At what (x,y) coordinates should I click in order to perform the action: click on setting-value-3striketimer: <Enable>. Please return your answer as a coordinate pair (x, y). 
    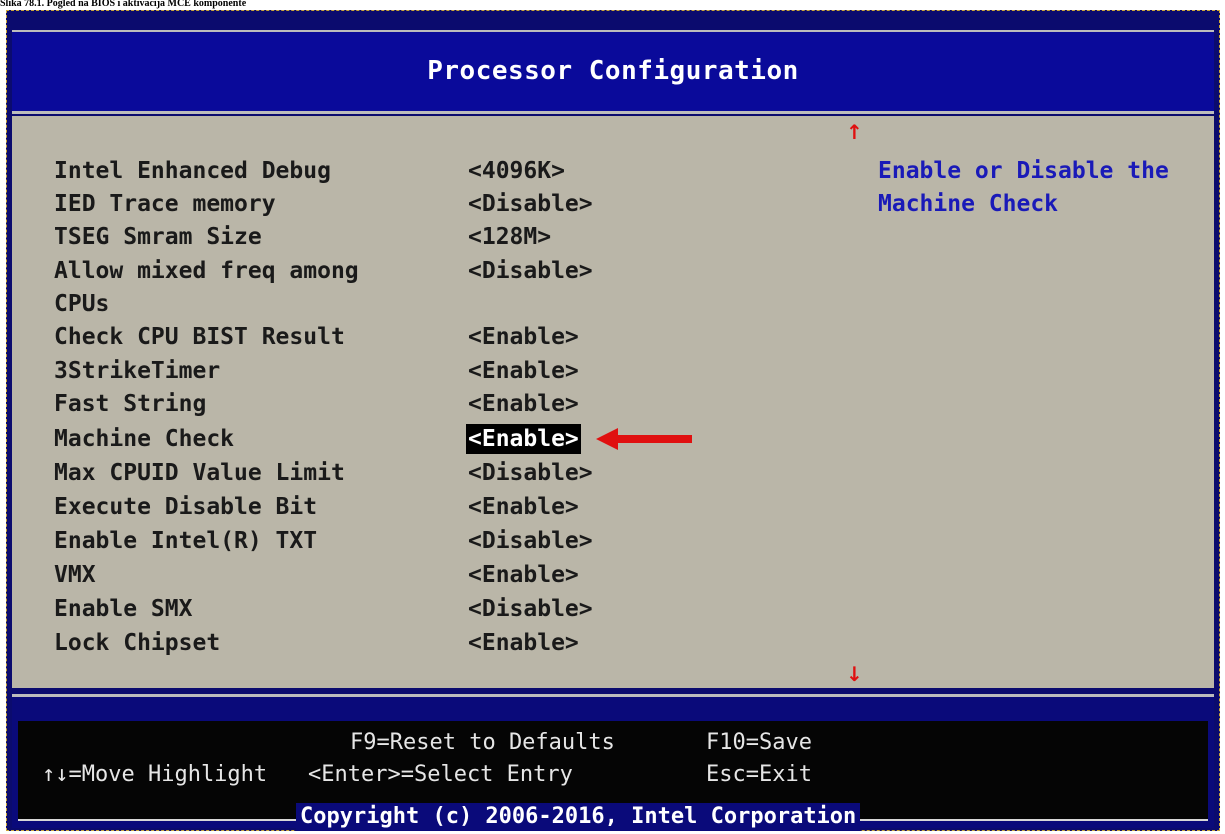
    Looking at the image, I should click on (523, 371).